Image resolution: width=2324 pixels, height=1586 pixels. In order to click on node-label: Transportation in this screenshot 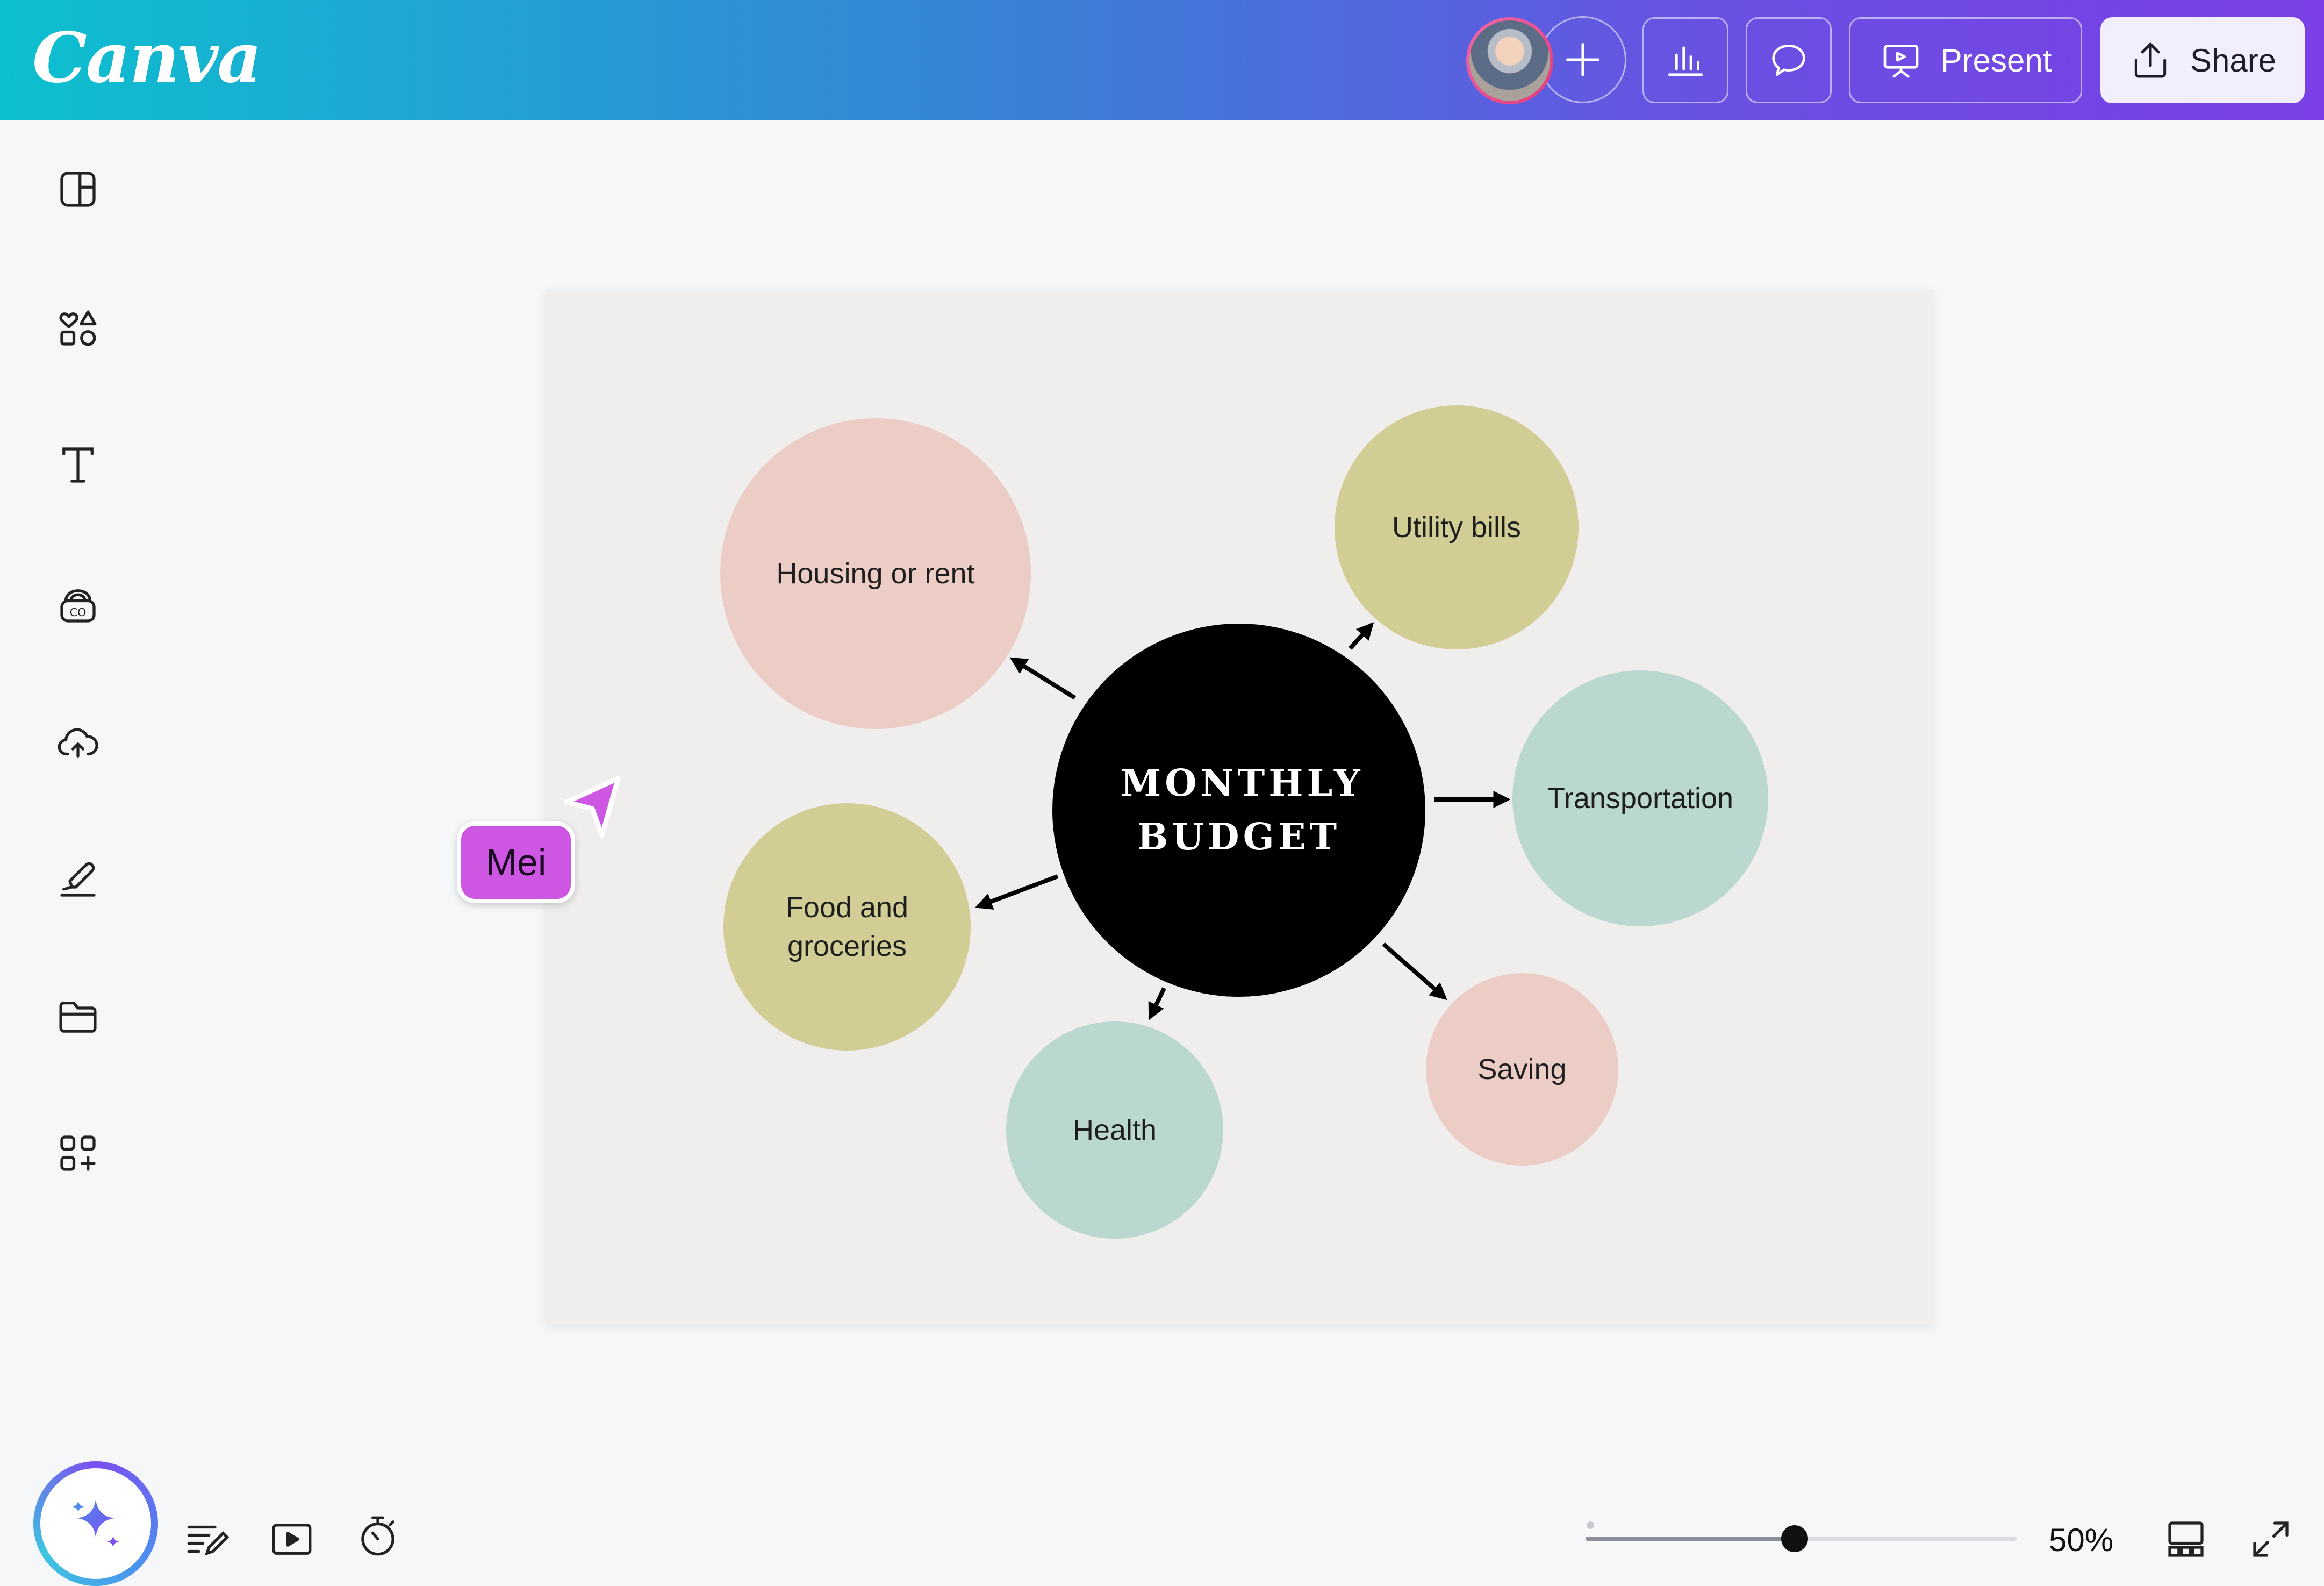, I will do `click(1640, 798)`.